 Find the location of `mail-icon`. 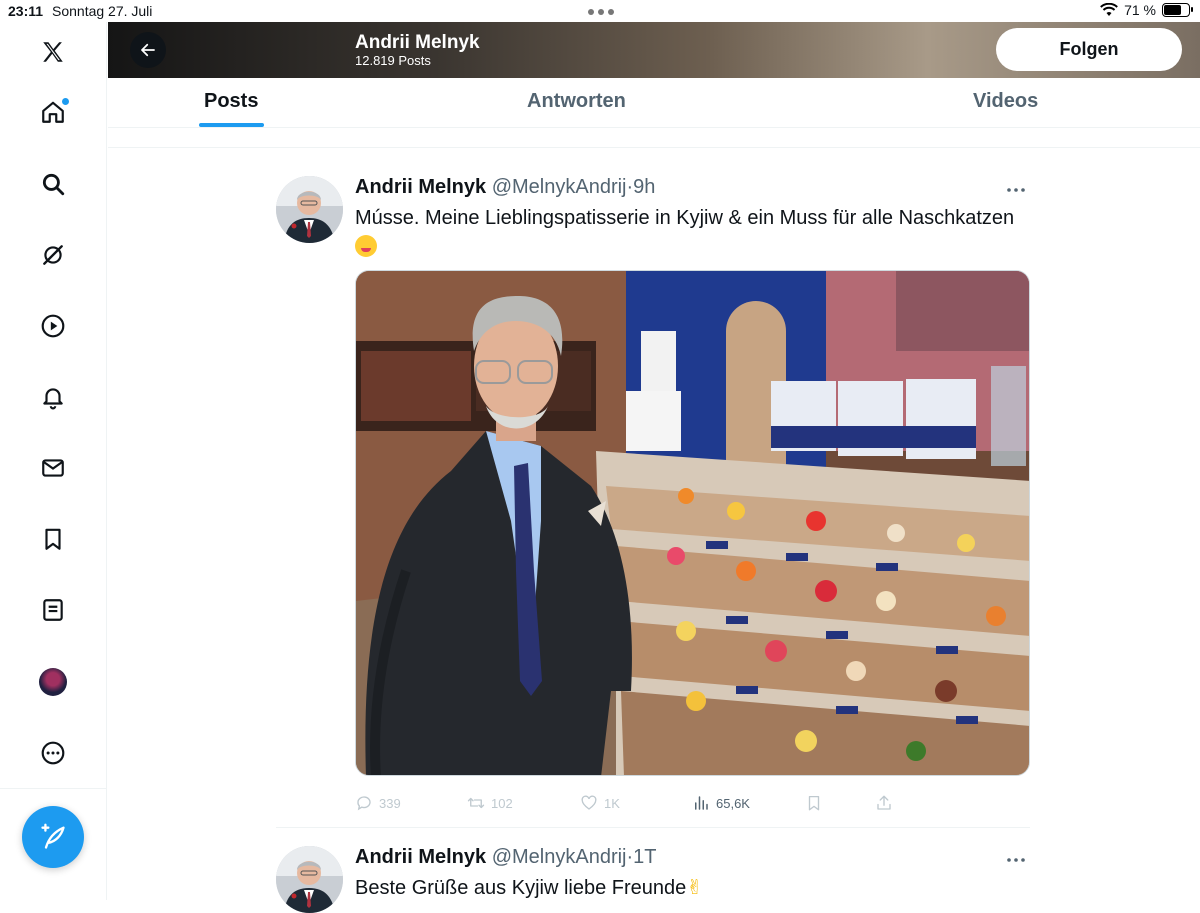

mail-icon is located at coordinates (53, 468).